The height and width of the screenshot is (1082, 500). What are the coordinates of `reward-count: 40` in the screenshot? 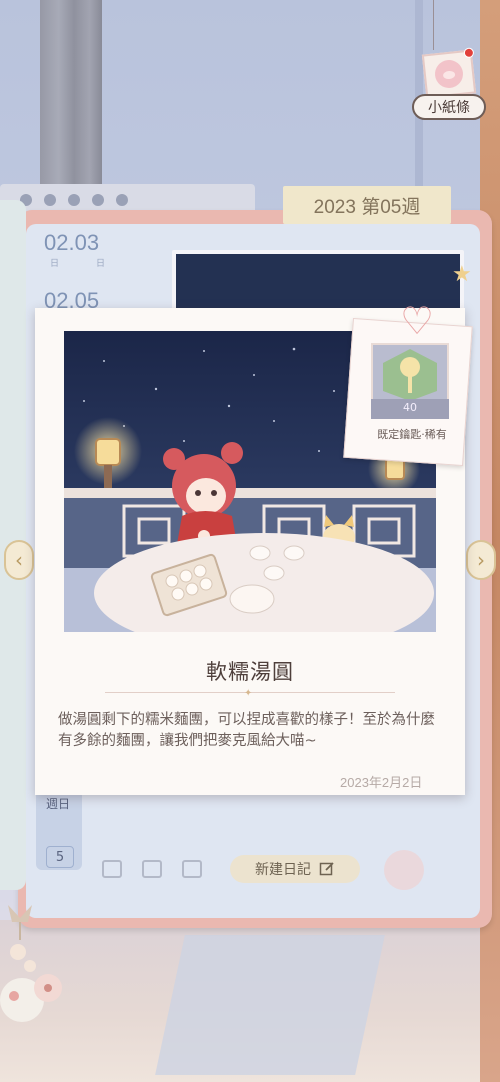 It's located at (410, 407).